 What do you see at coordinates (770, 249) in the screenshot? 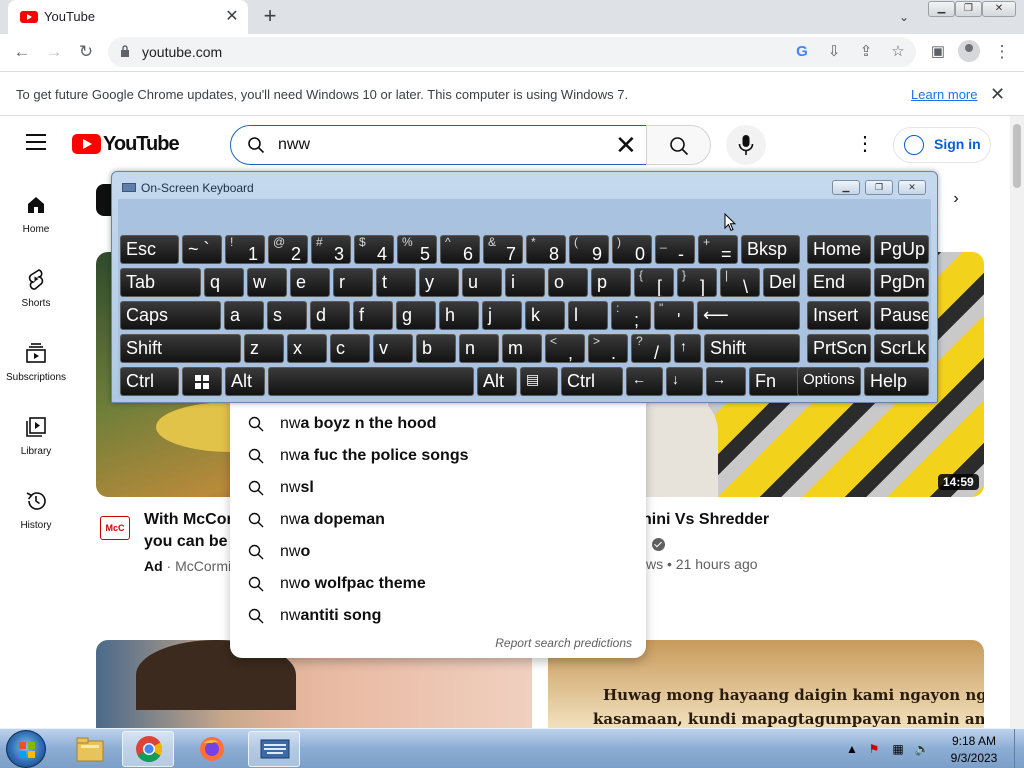
I see `key-backspace: Bksp` at bounding box center [770, 249].